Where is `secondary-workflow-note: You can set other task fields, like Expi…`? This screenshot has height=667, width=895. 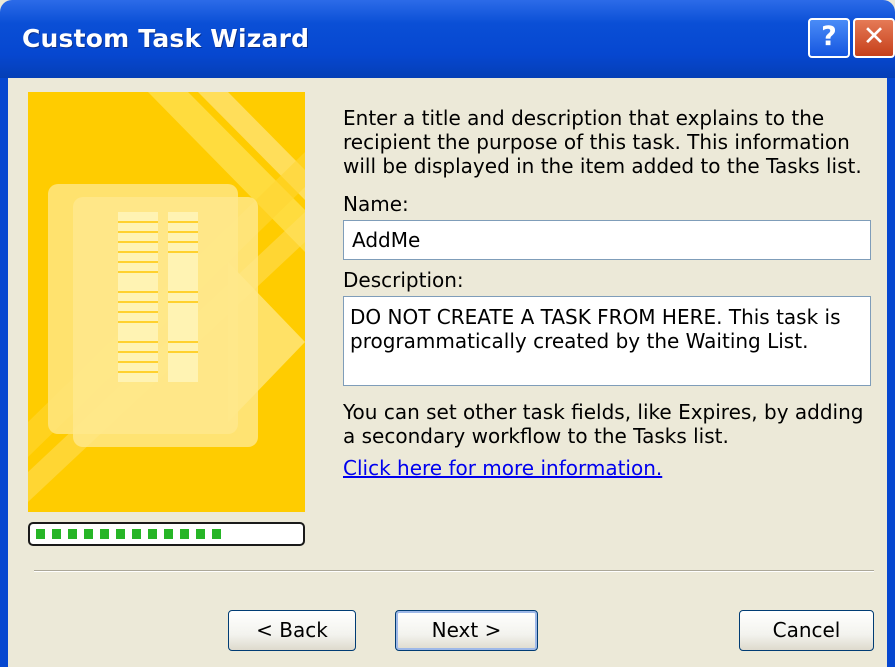 secondary-workflow-note: You can set other task fields, like Expi… is located at coordinates (603, 424).